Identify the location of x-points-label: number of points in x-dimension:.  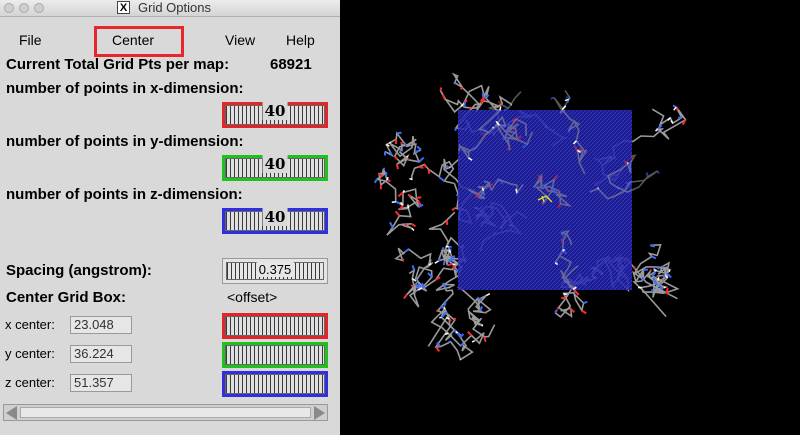
(125, 88).